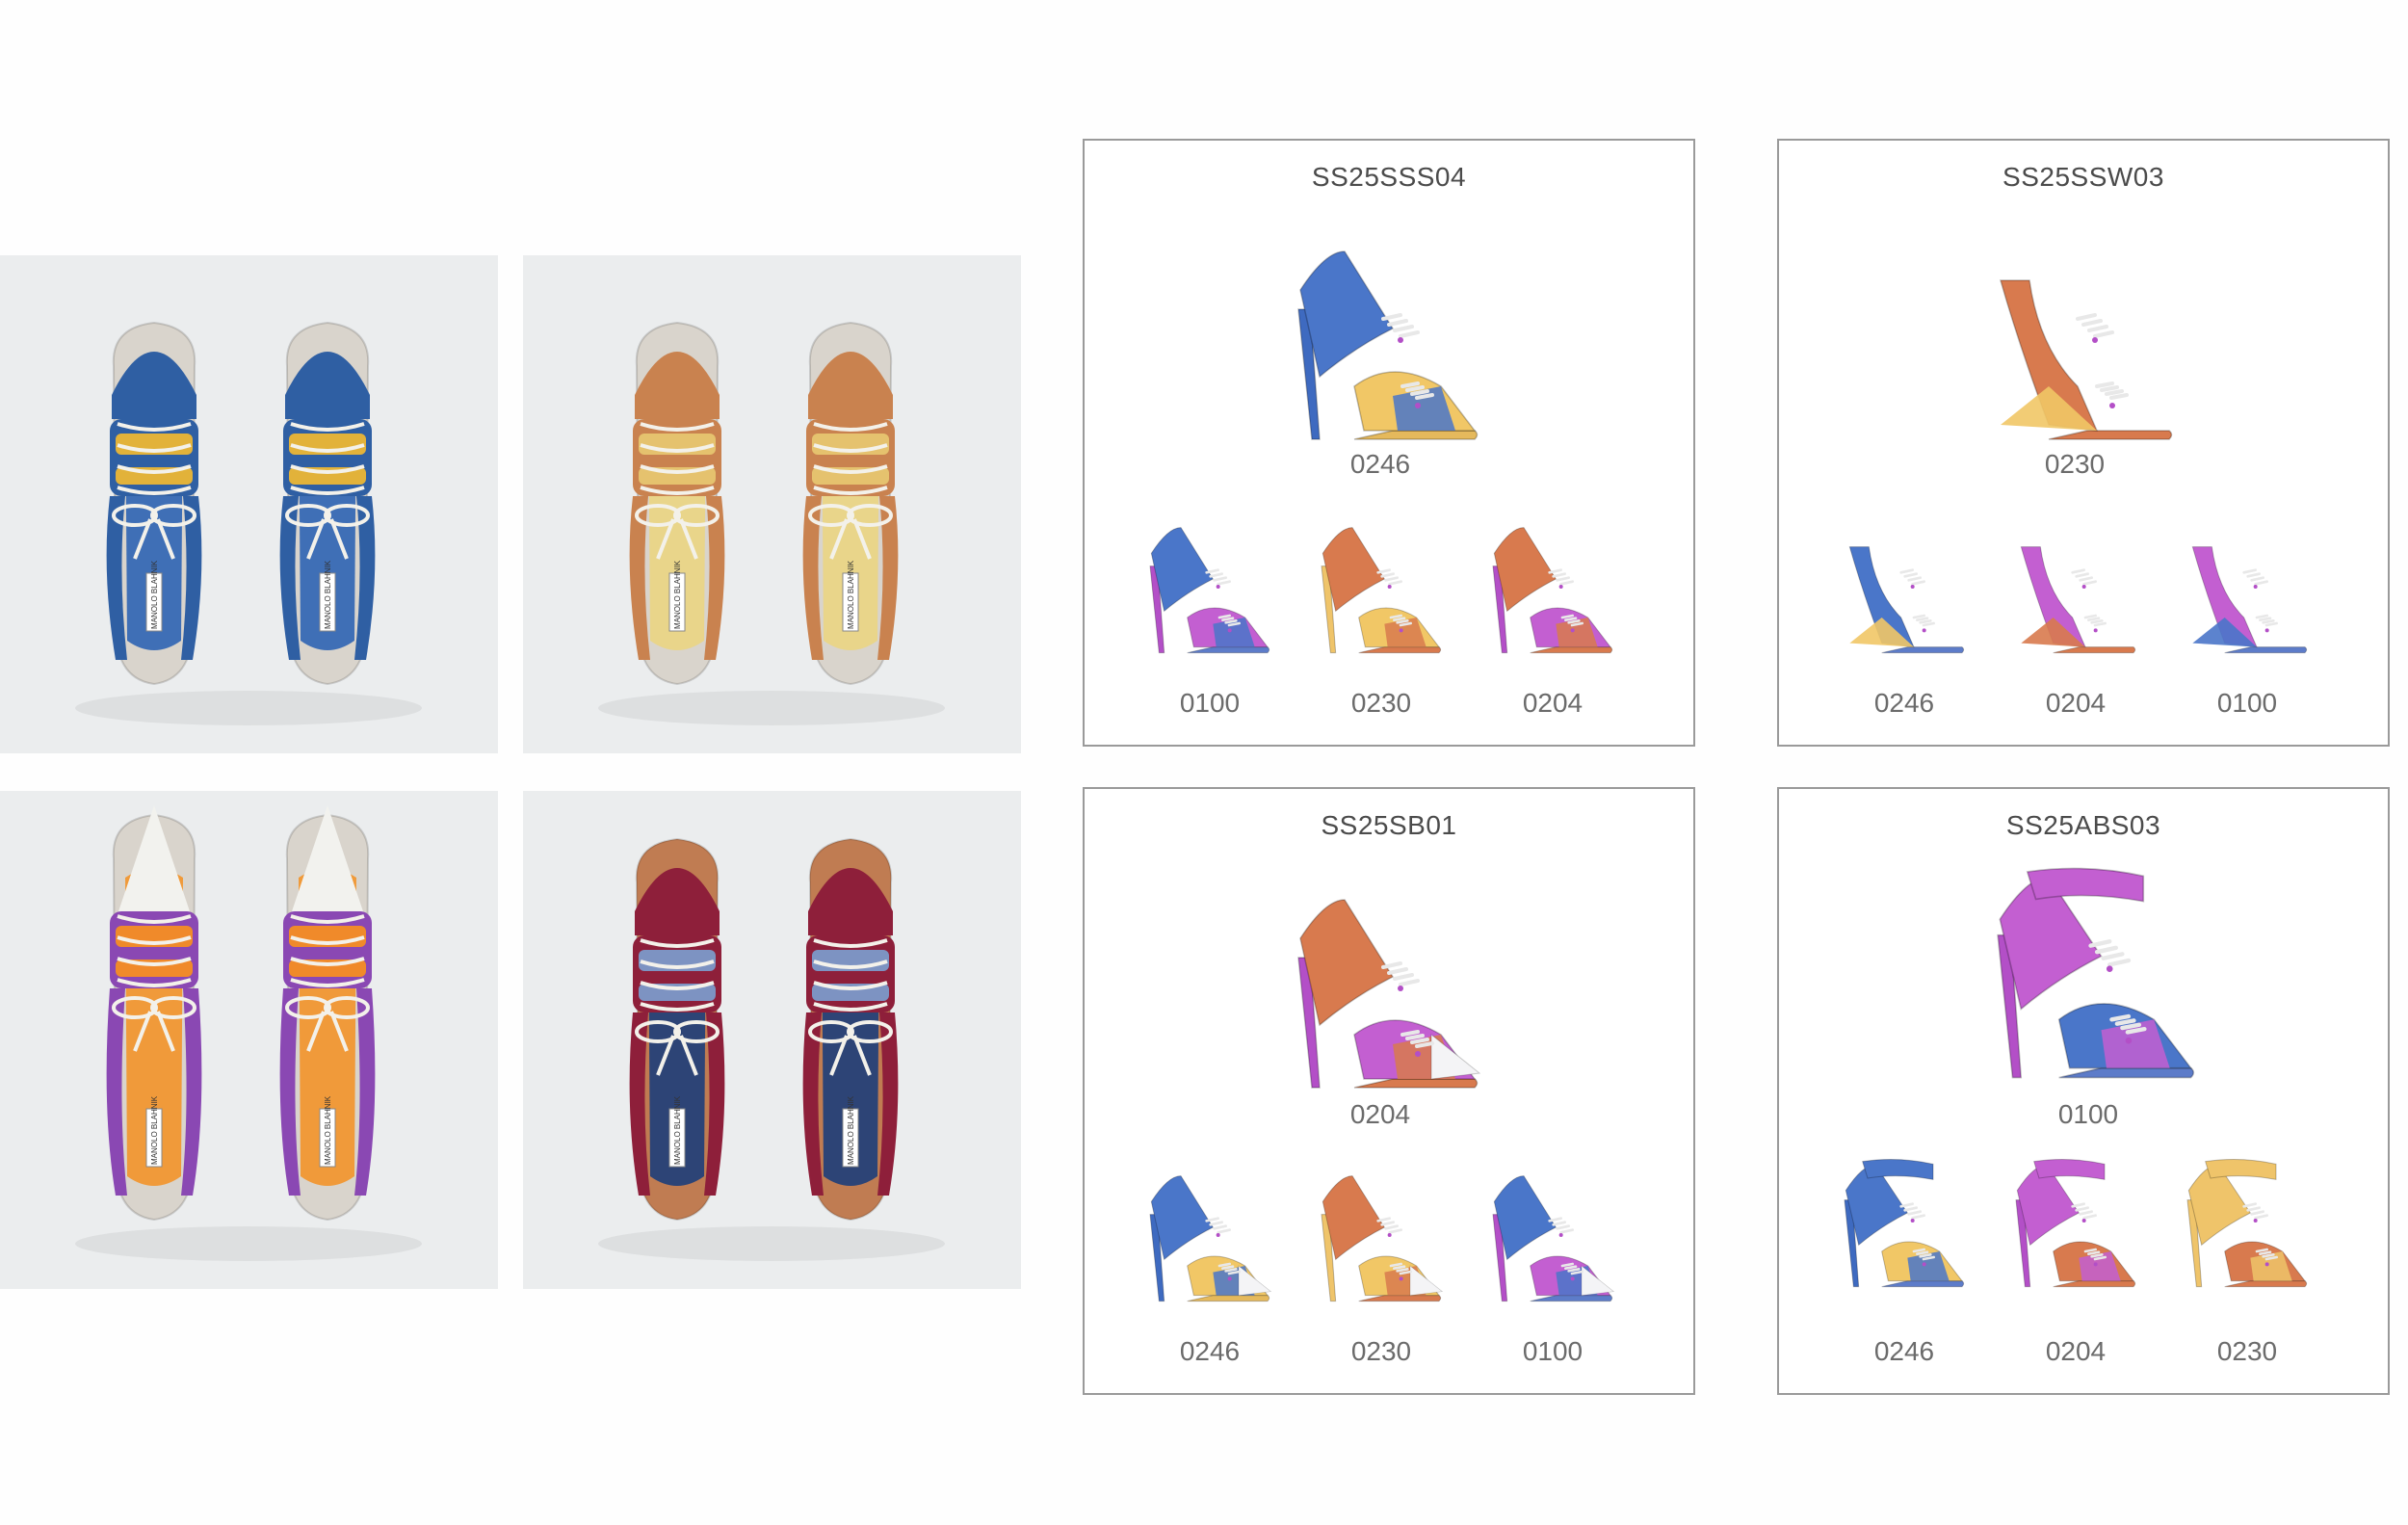 The width and height of the screenshot is (2408, 1525). What do you see at coordinates (2075, 464) in the screenshot?
I see `main-colorway-code: 0230` at bounding box center [2075, 464].